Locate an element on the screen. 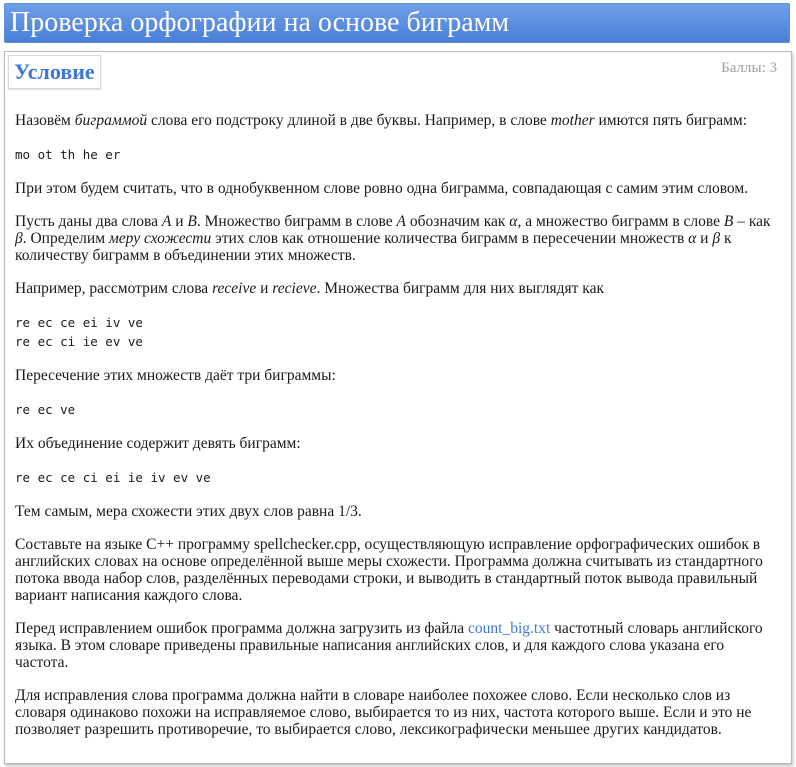 This screenshot has height=767, width=796. paragraph: Их объединение содержит девять биграмм: is located at coordinates (158, 443).